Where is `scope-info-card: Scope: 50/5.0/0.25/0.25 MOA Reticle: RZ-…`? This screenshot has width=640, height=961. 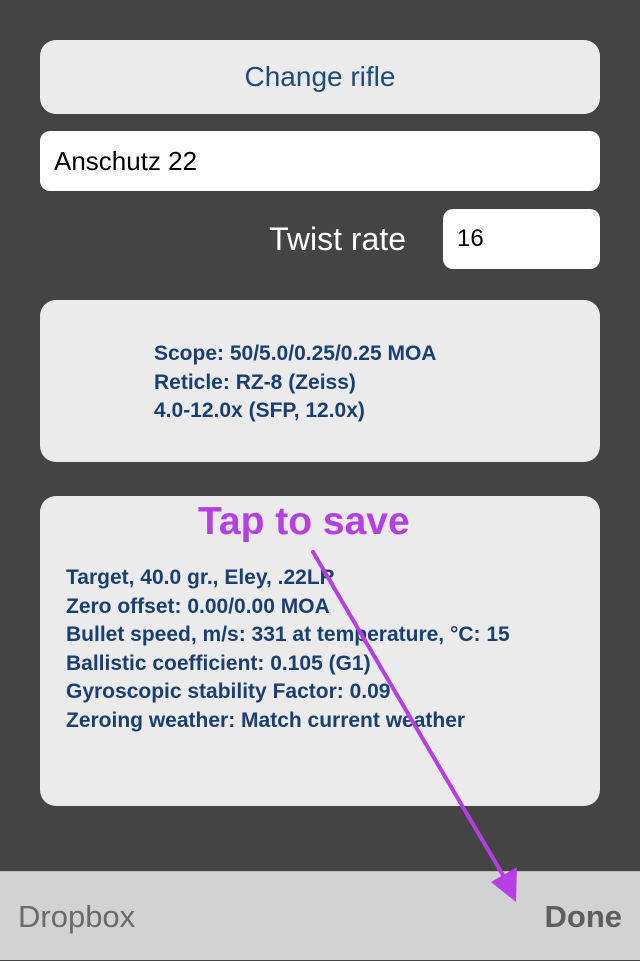
scope-info-card: Scope: 50/5.0/0.25/0.25 MOA Reticle: RZ-… is located at coordinates (320, 381).